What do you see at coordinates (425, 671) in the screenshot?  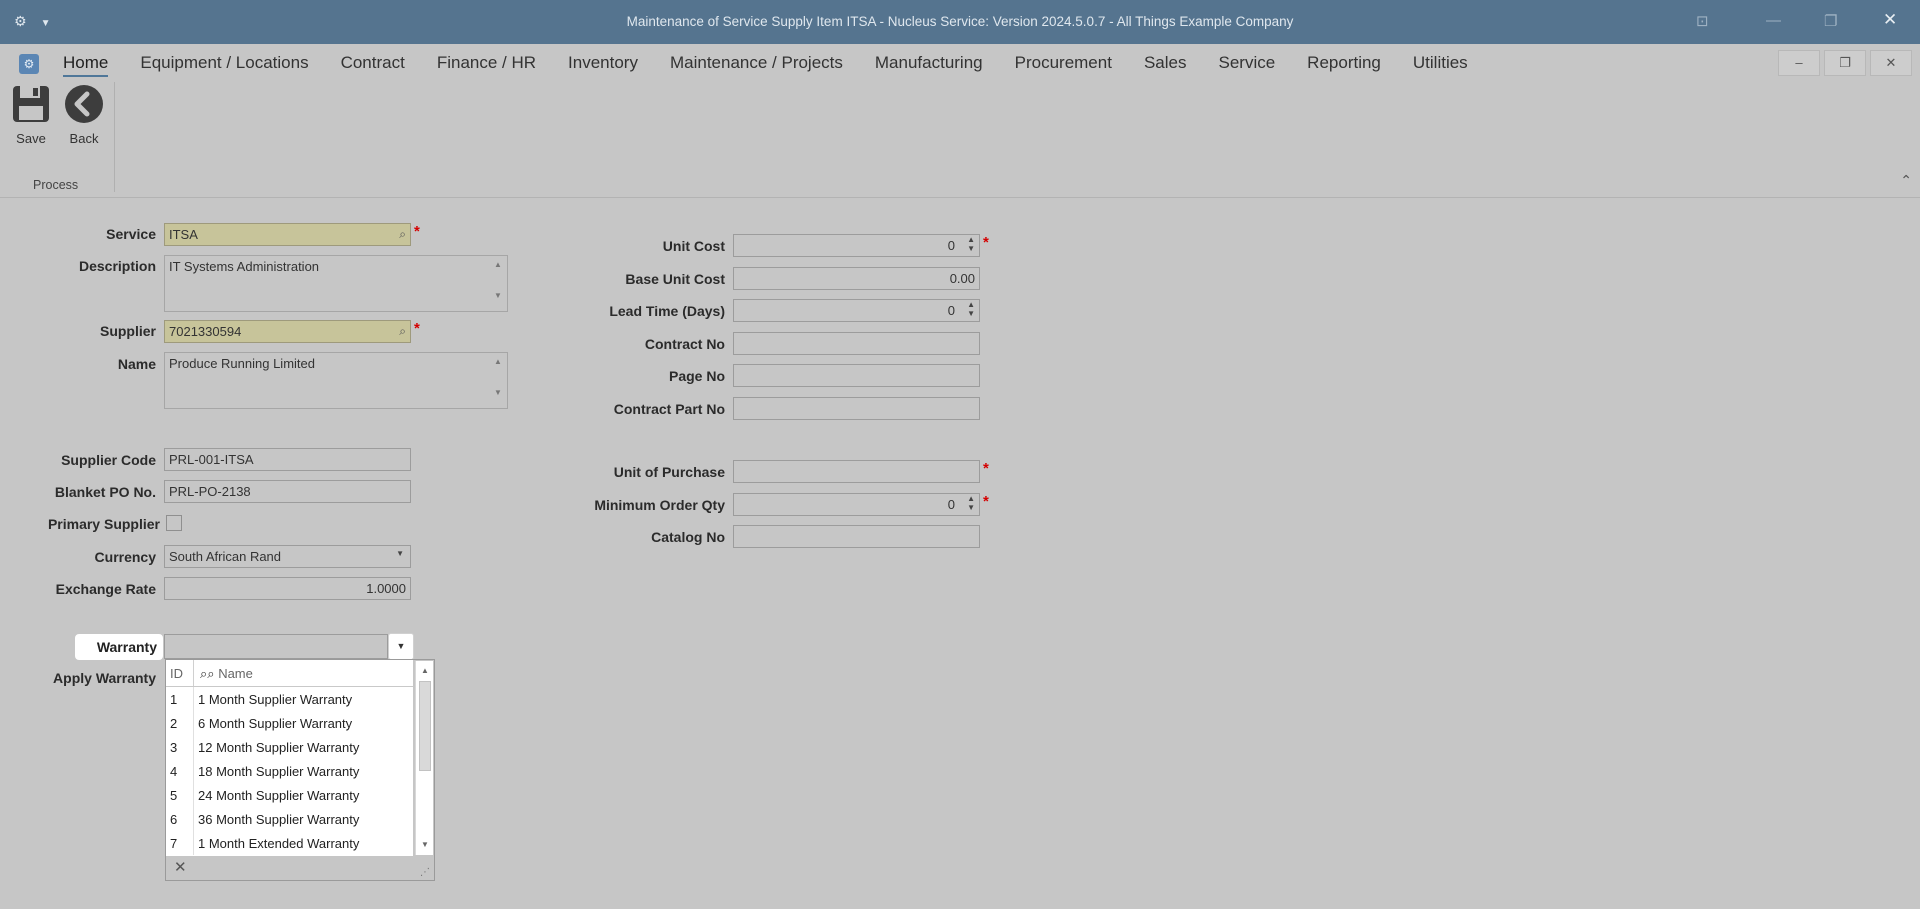 I see `scroll-up-icon: ▲` at bounding box center [425, 671].